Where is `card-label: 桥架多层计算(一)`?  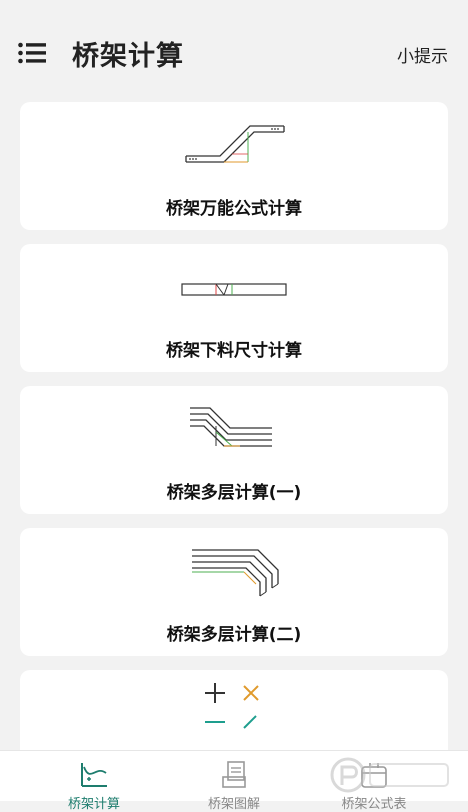
card-label: 桥架多层计算(一) is located at coordinates (234, 493).